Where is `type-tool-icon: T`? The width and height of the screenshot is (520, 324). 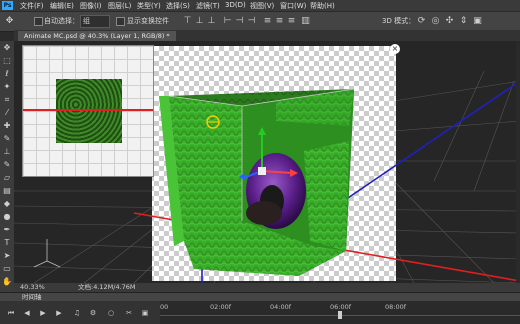 type-tool-icon: T is located at coordinates (7, 243).